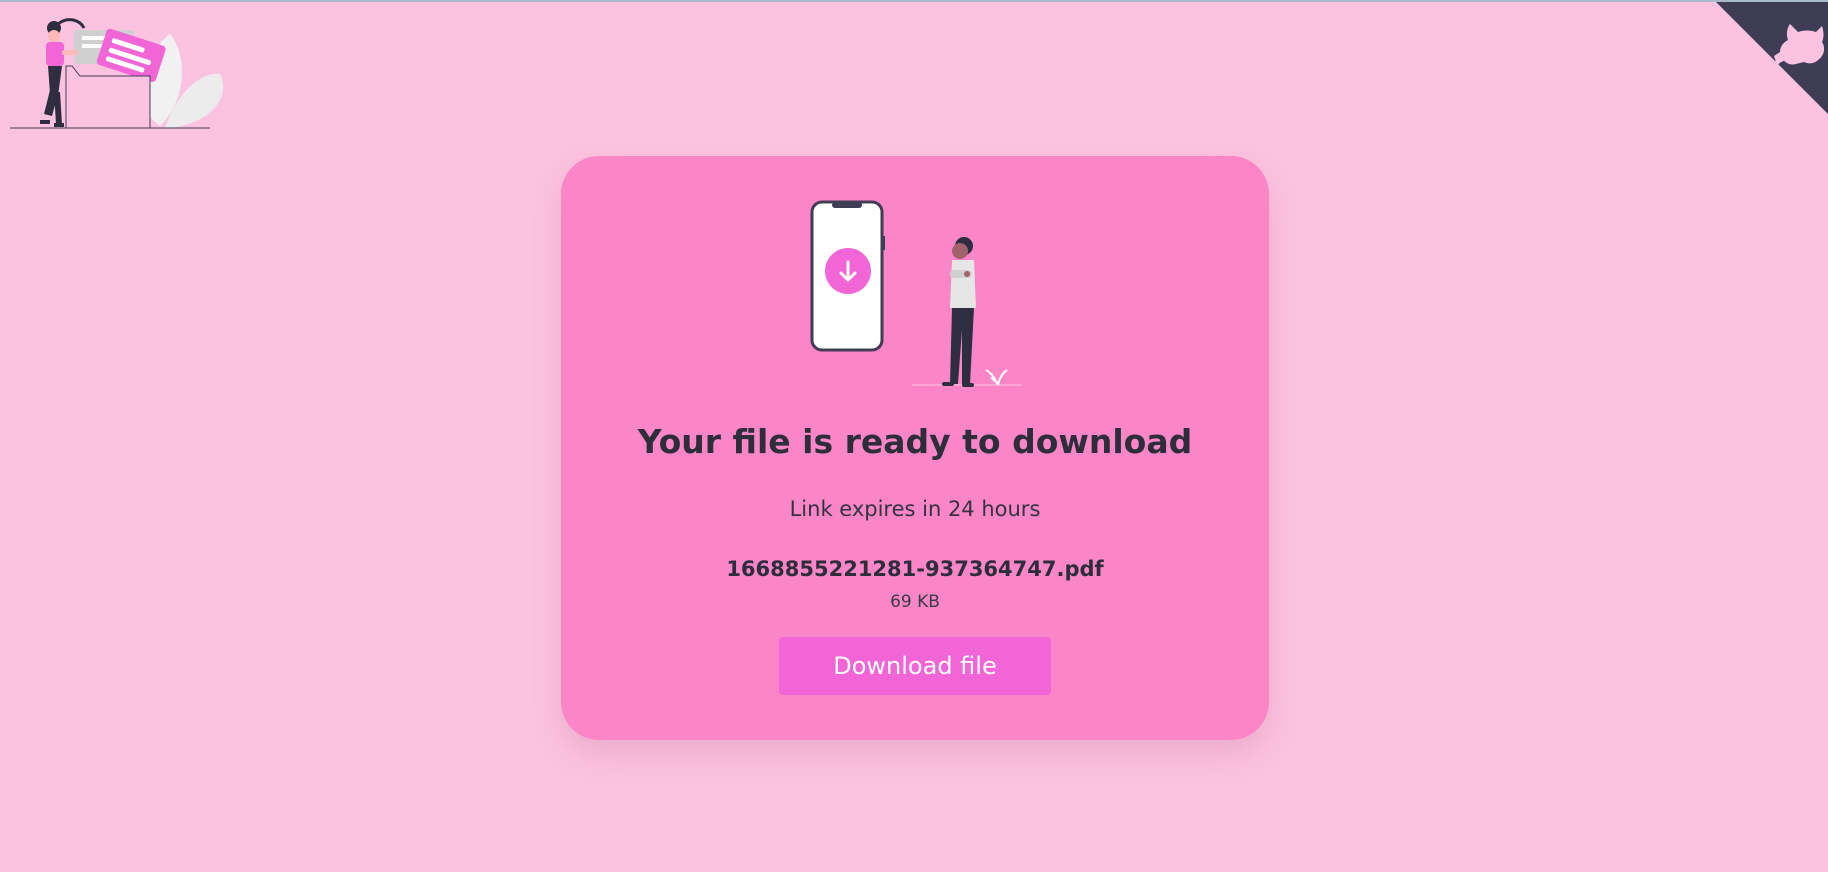 The height and width of the screenshot is (872, 1828). Describe the element at coordinates (915, 509) in the screenshot. I see `expiry-text: Link expires in 24 hours` at that location.